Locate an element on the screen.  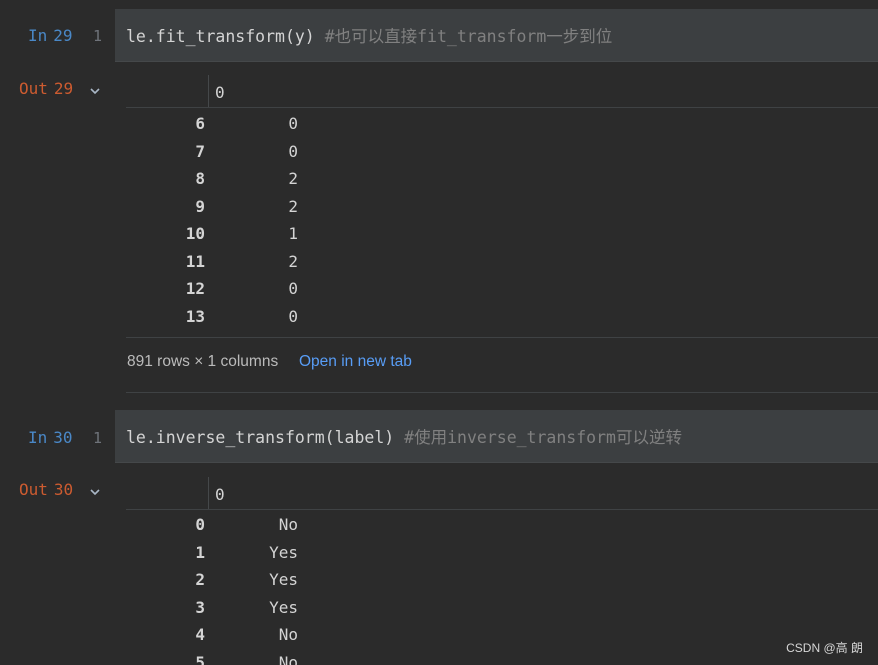
table-row: 70 is located at coordinates (502, 152).